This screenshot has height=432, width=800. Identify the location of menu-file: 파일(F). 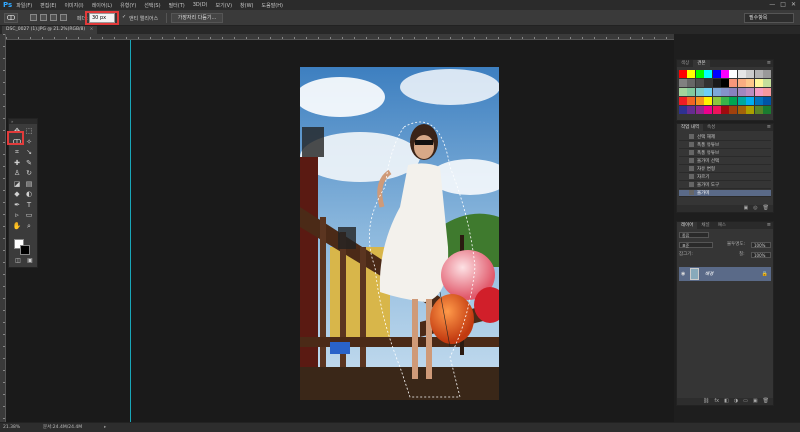
(24, 5).